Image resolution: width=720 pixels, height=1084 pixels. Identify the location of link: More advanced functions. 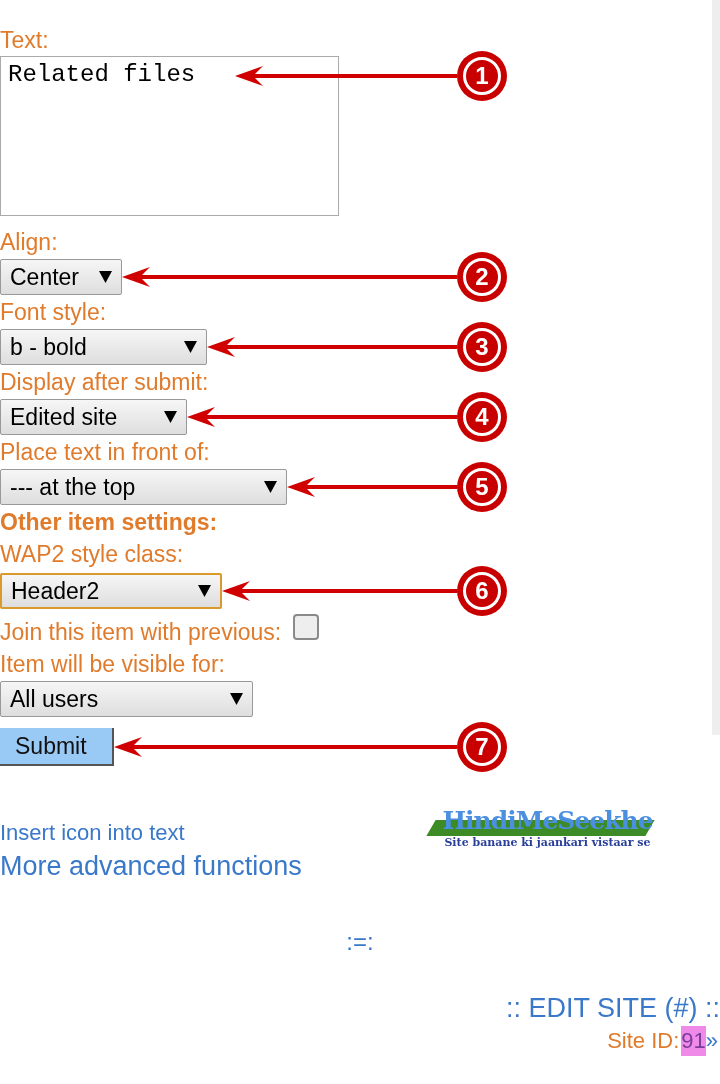
(151, 866).